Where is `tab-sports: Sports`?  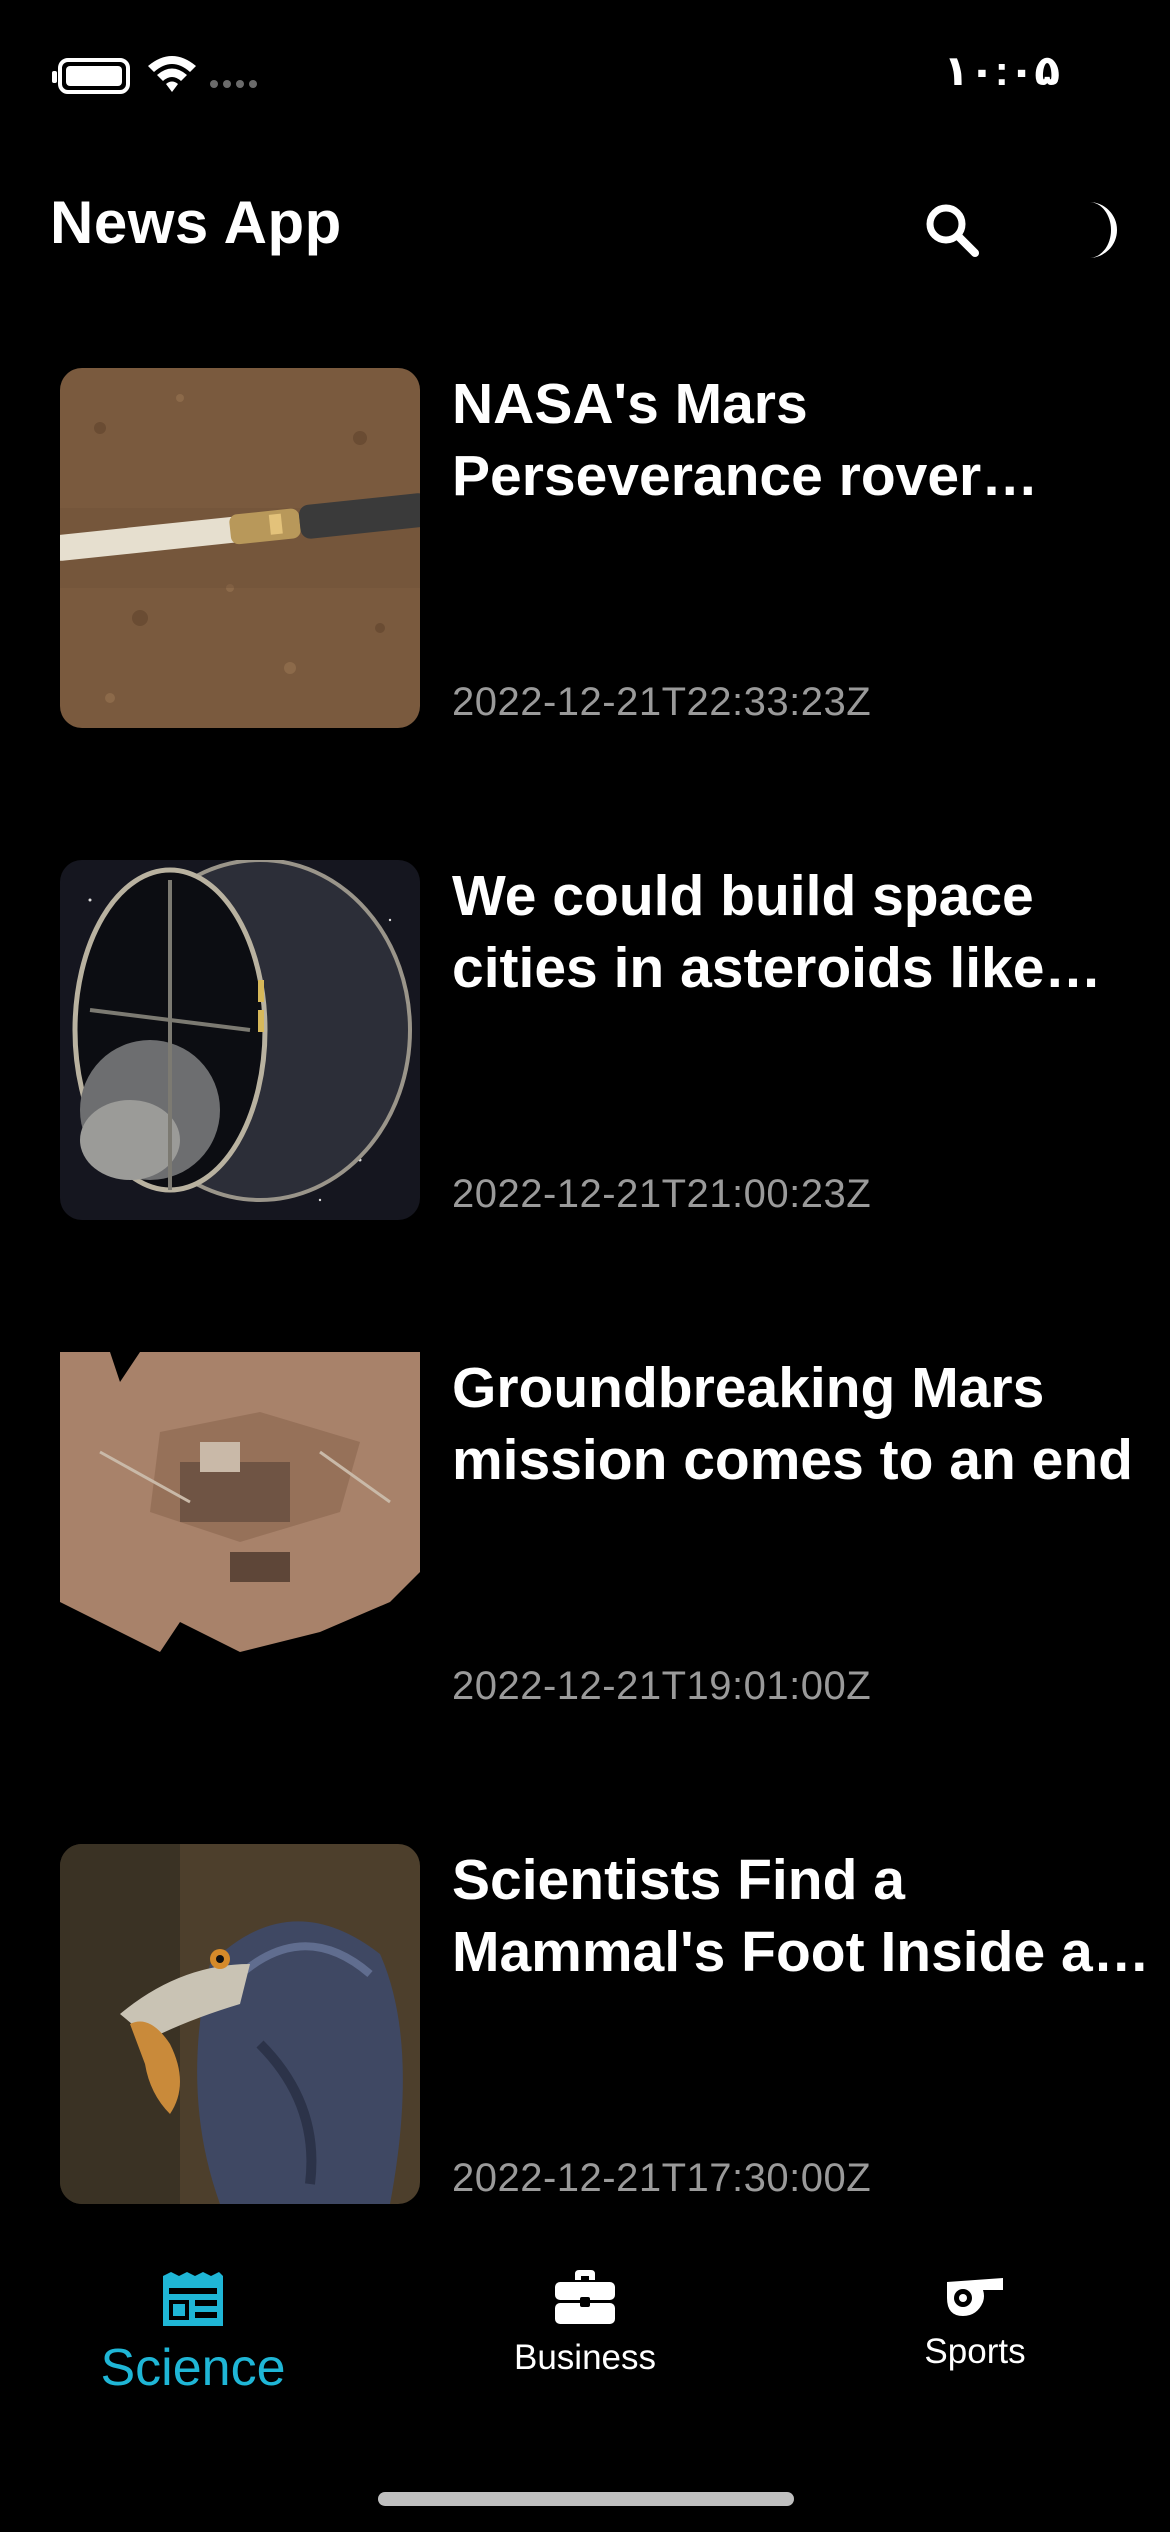 tab-sports: Sports is located at coordinates (975, 2321).